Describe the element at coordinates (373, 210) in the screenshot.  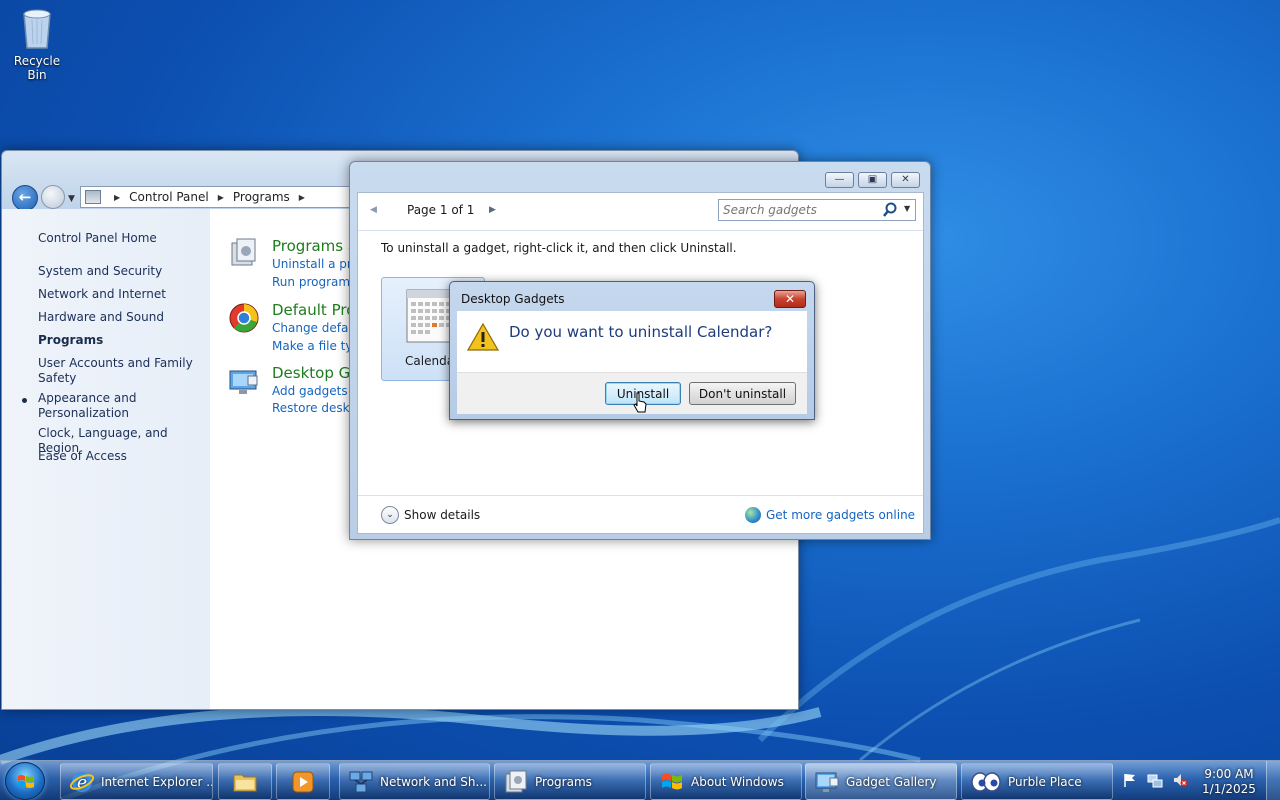
I see `previous-page-icon: ◀` at that location.